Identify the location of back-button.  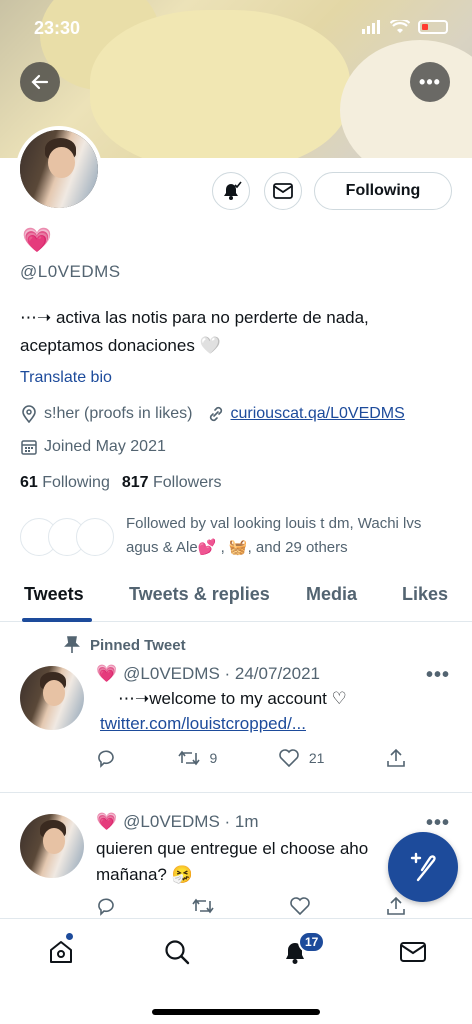
(40, 82).